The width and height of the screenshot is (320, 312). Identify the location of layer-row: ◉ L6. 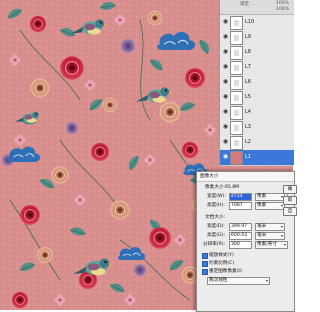
(257, 83).